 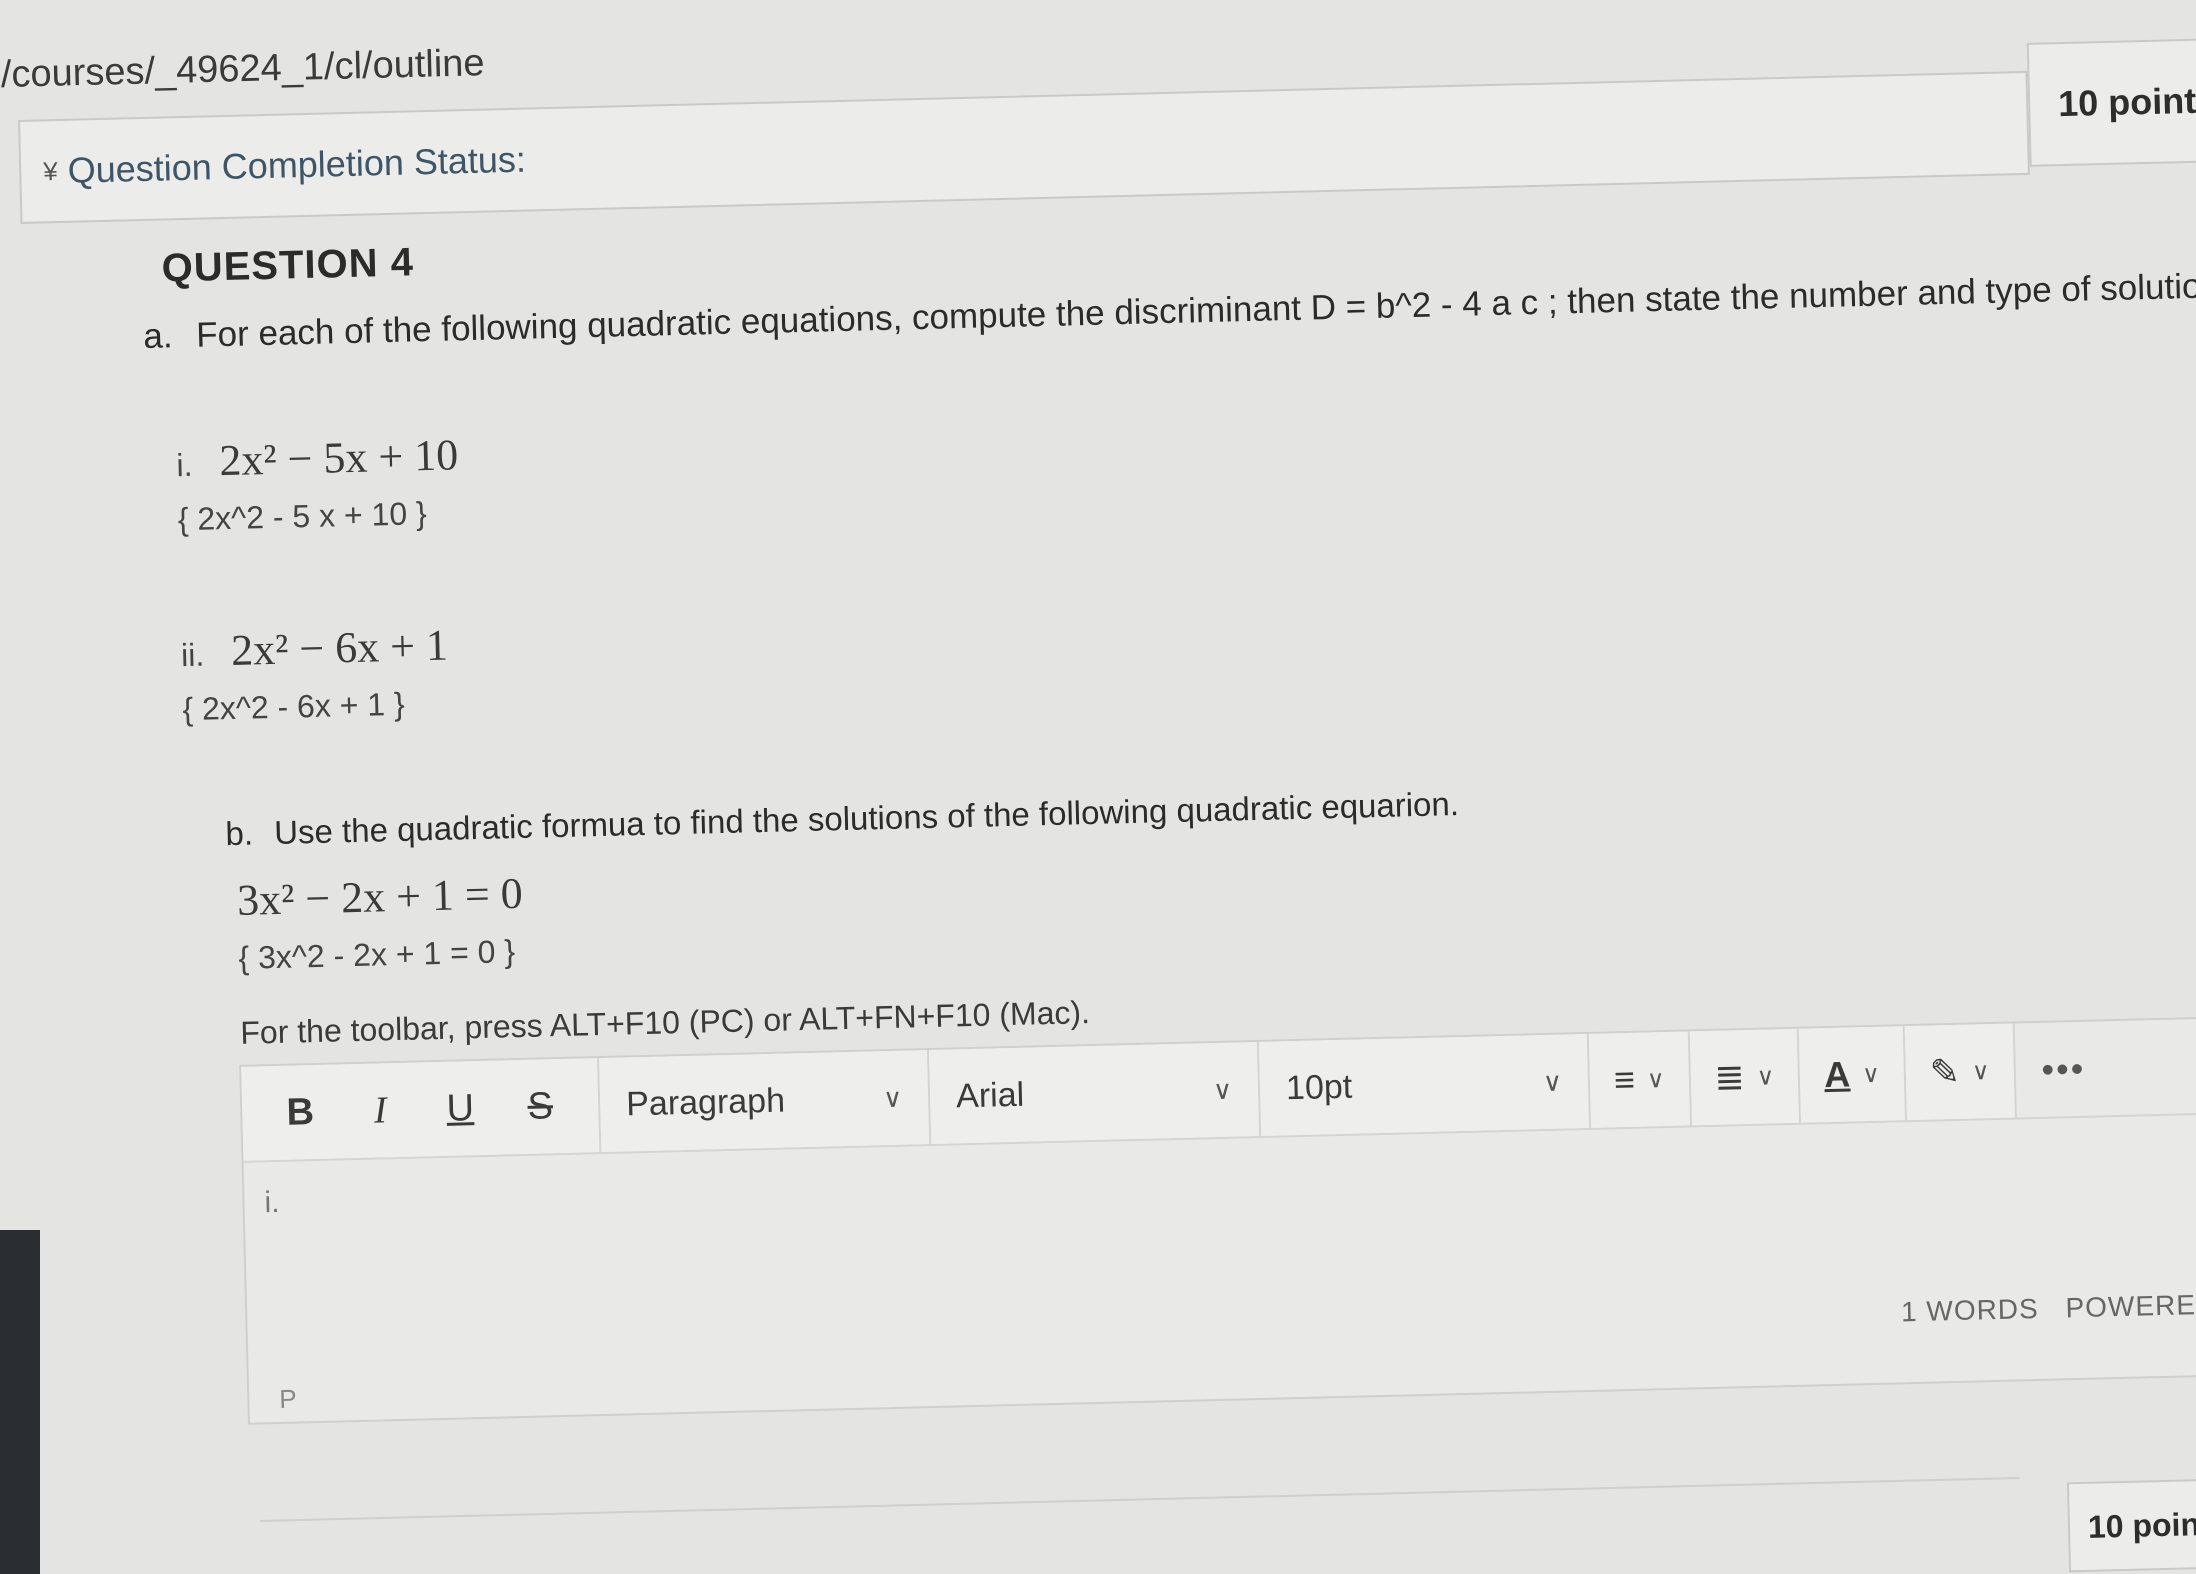 I want to click on points-badge: 10 points, so click(x=2111, y=102).